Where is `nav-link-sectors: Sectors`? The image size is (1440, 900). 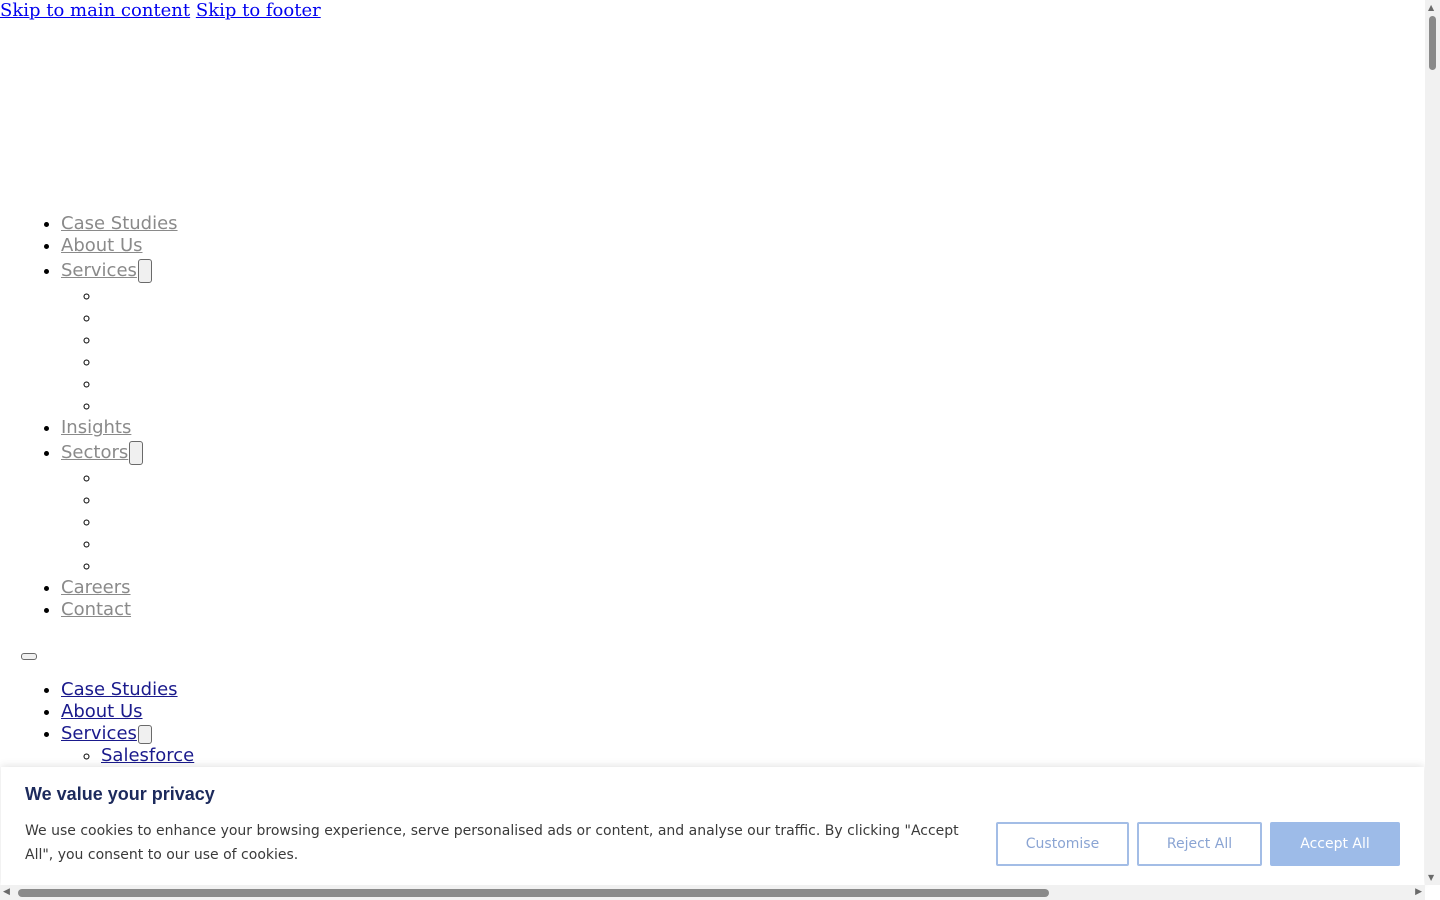 nav-link-sectors: Sectors is located at coordinates (94, 452).